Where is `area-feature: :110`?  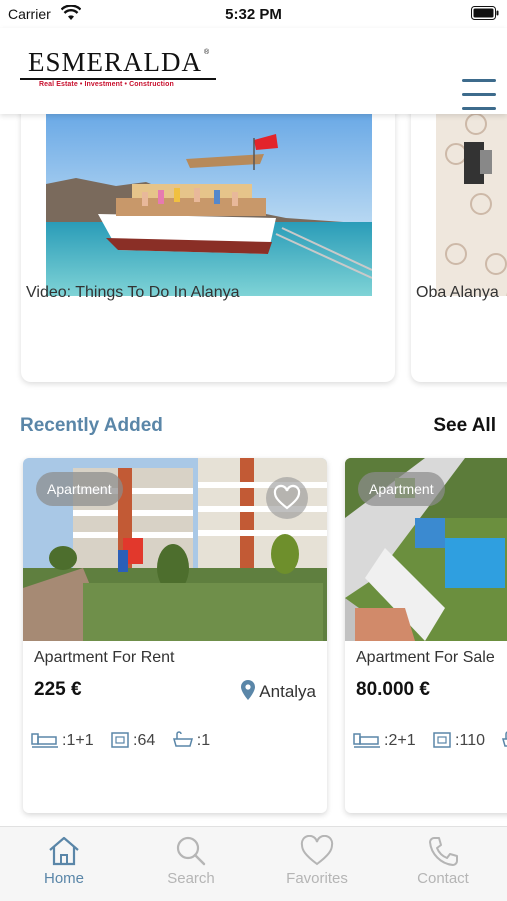 area-feature: :110 is located at coordinates (458, 740).